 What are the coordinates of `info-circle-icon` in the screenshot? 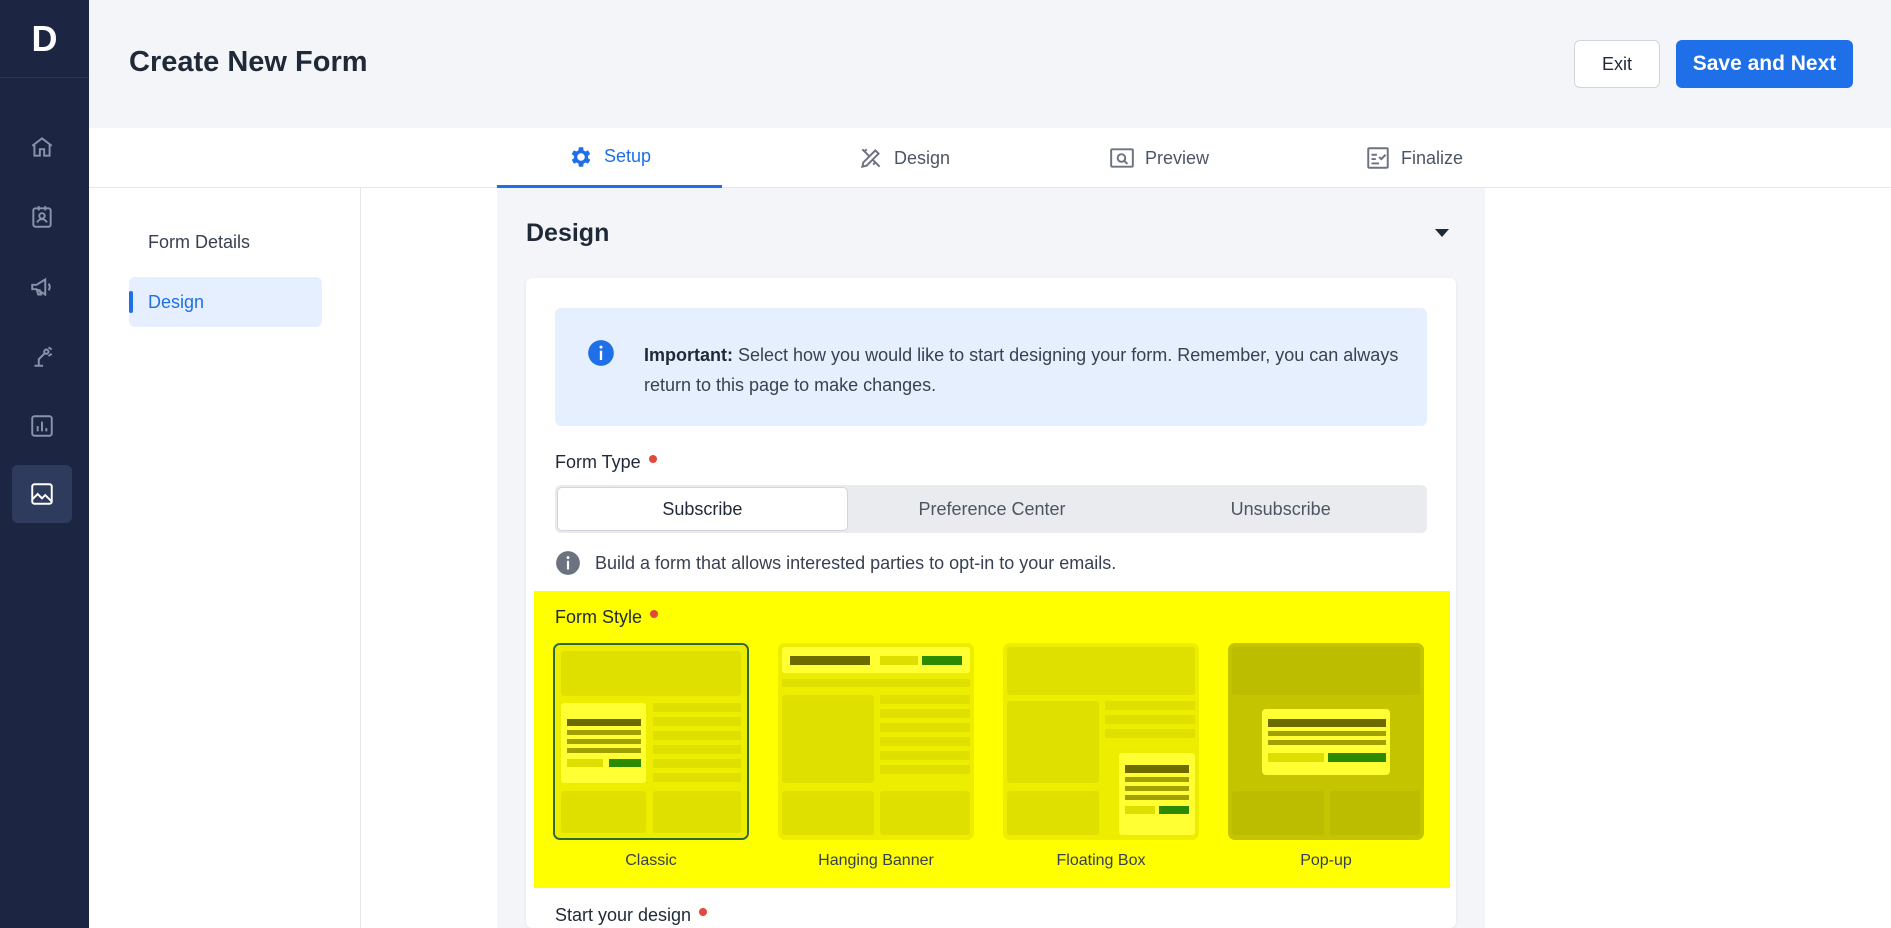 It's located at (568, 563).